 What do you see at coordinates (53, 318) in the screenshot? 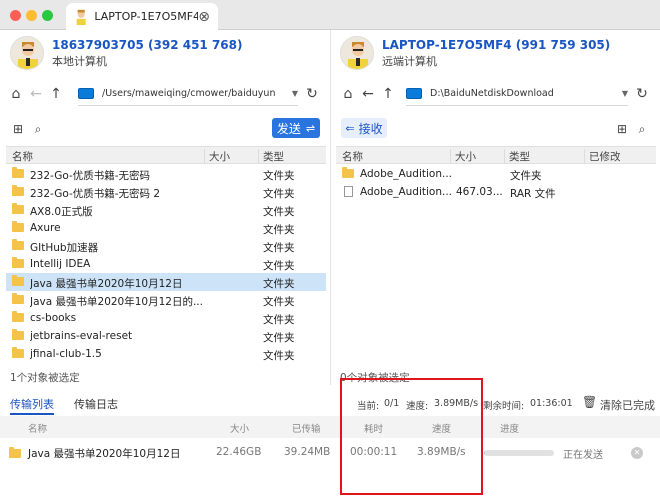
I see `file-name: cs-books` at bounding box center [53, 318].